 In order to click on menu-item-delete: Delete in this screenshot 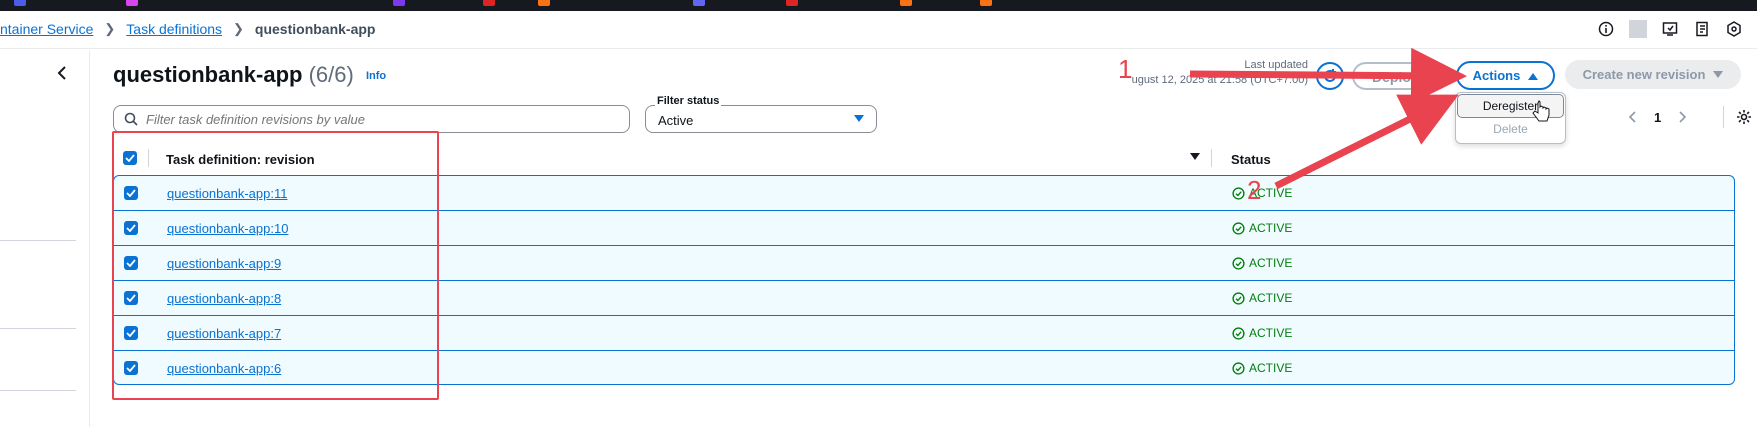, I will do `click(1510, 129)`.